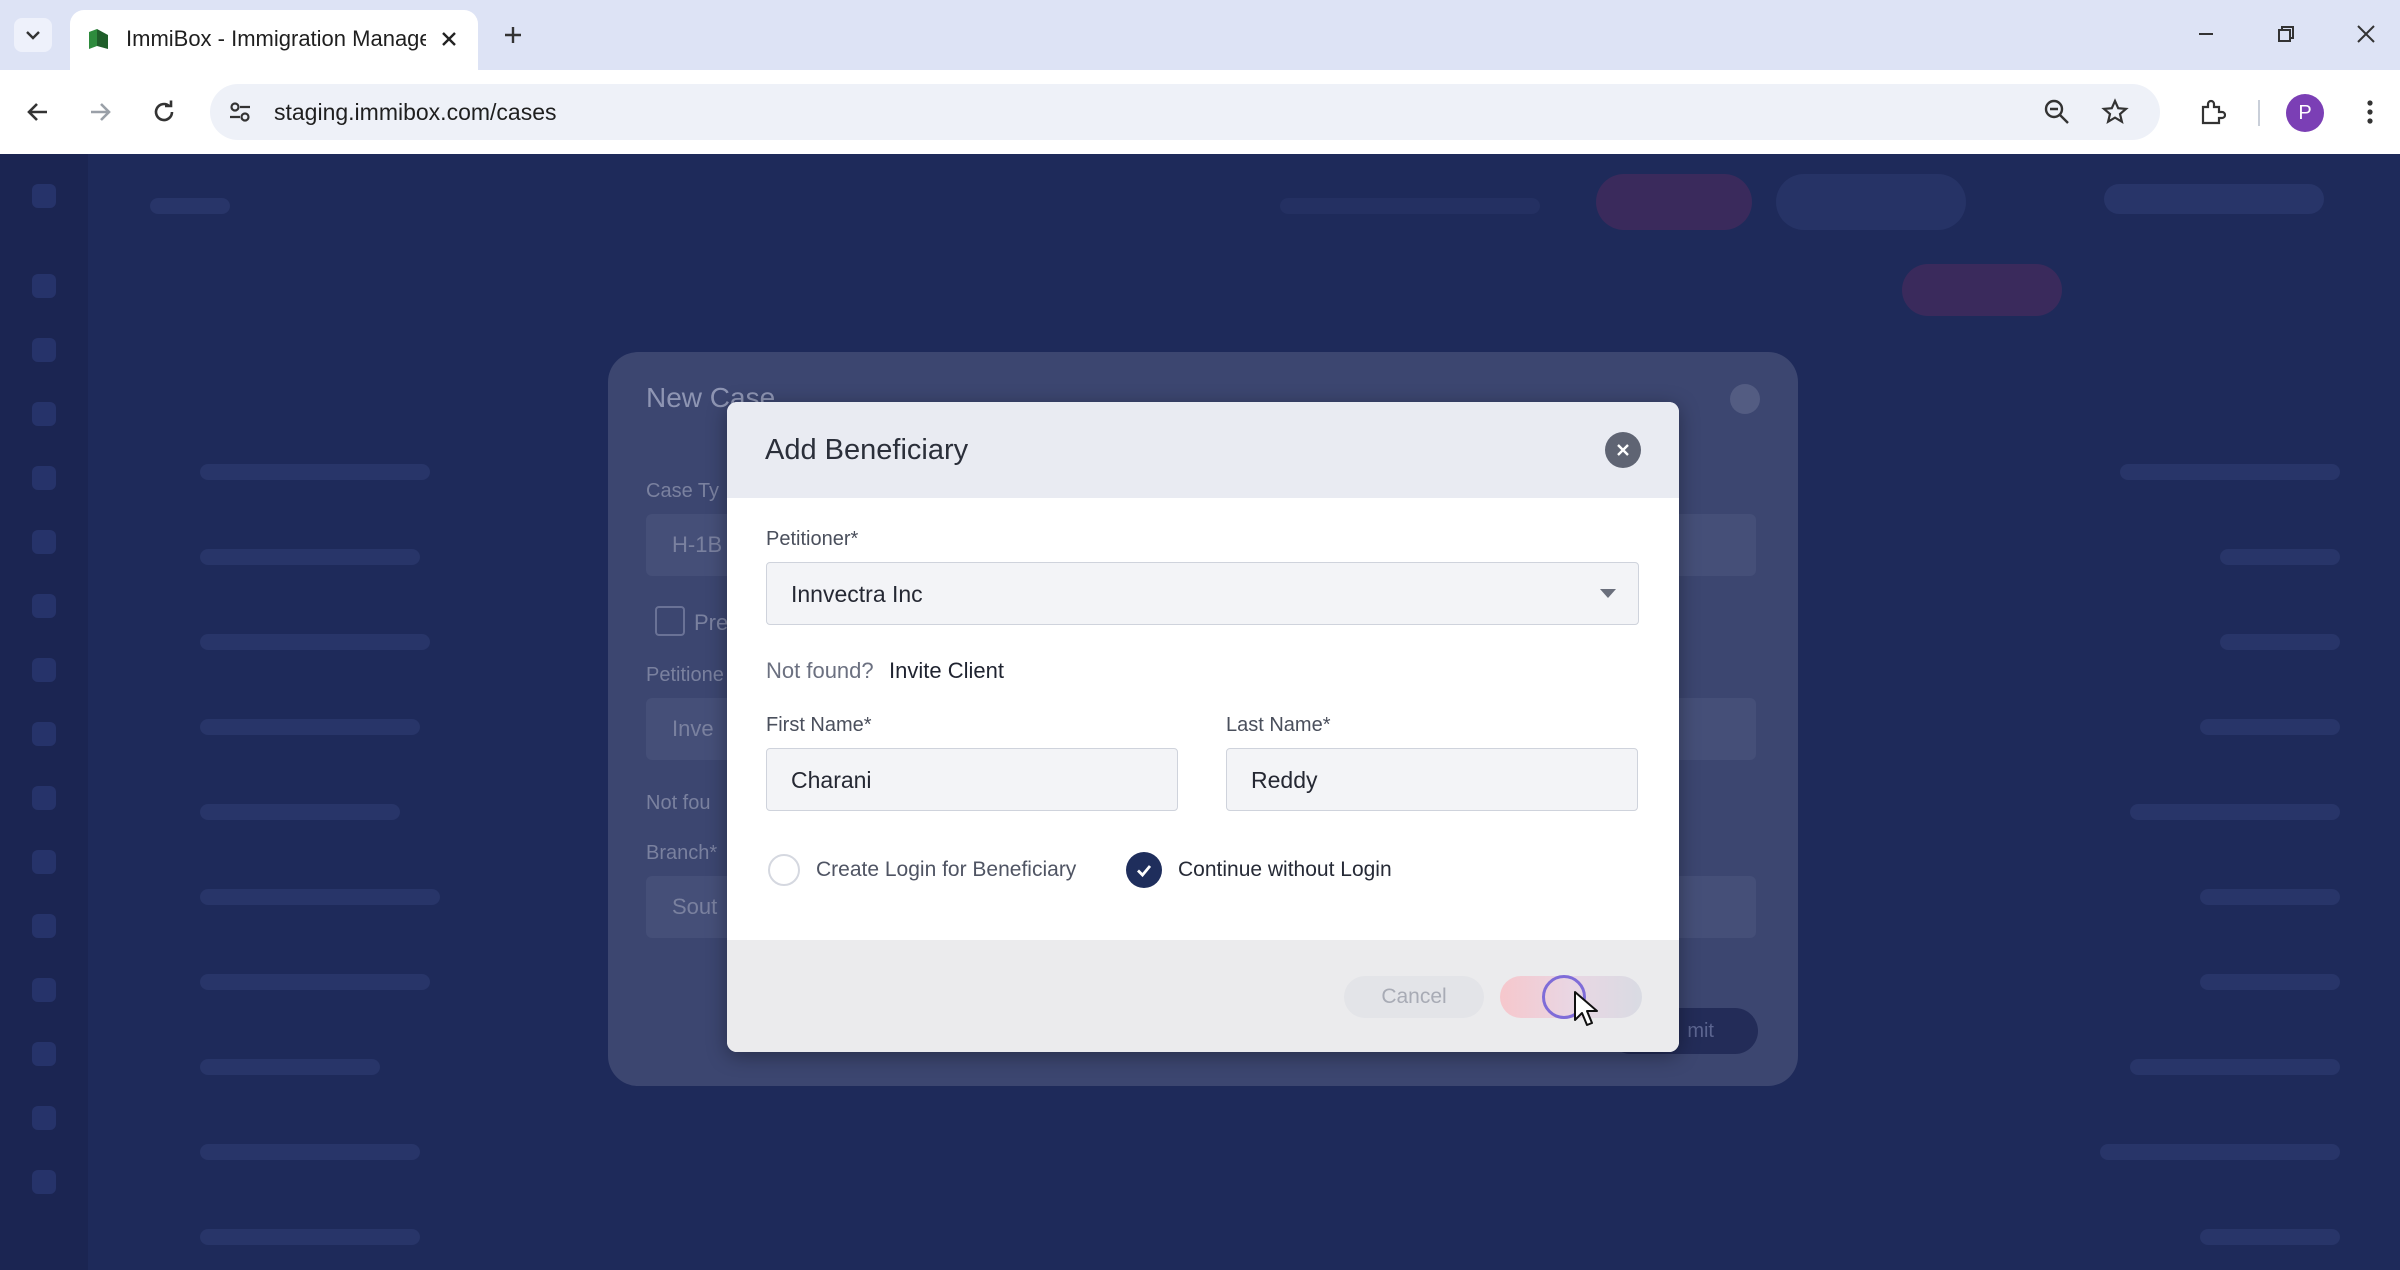 The height and width of the screenshot is (1270, 2400). What do you see at coordinates (1432, 779) in the screenshot?
I see `last-name-input: Reddy` at bounding box center [1432, 779].